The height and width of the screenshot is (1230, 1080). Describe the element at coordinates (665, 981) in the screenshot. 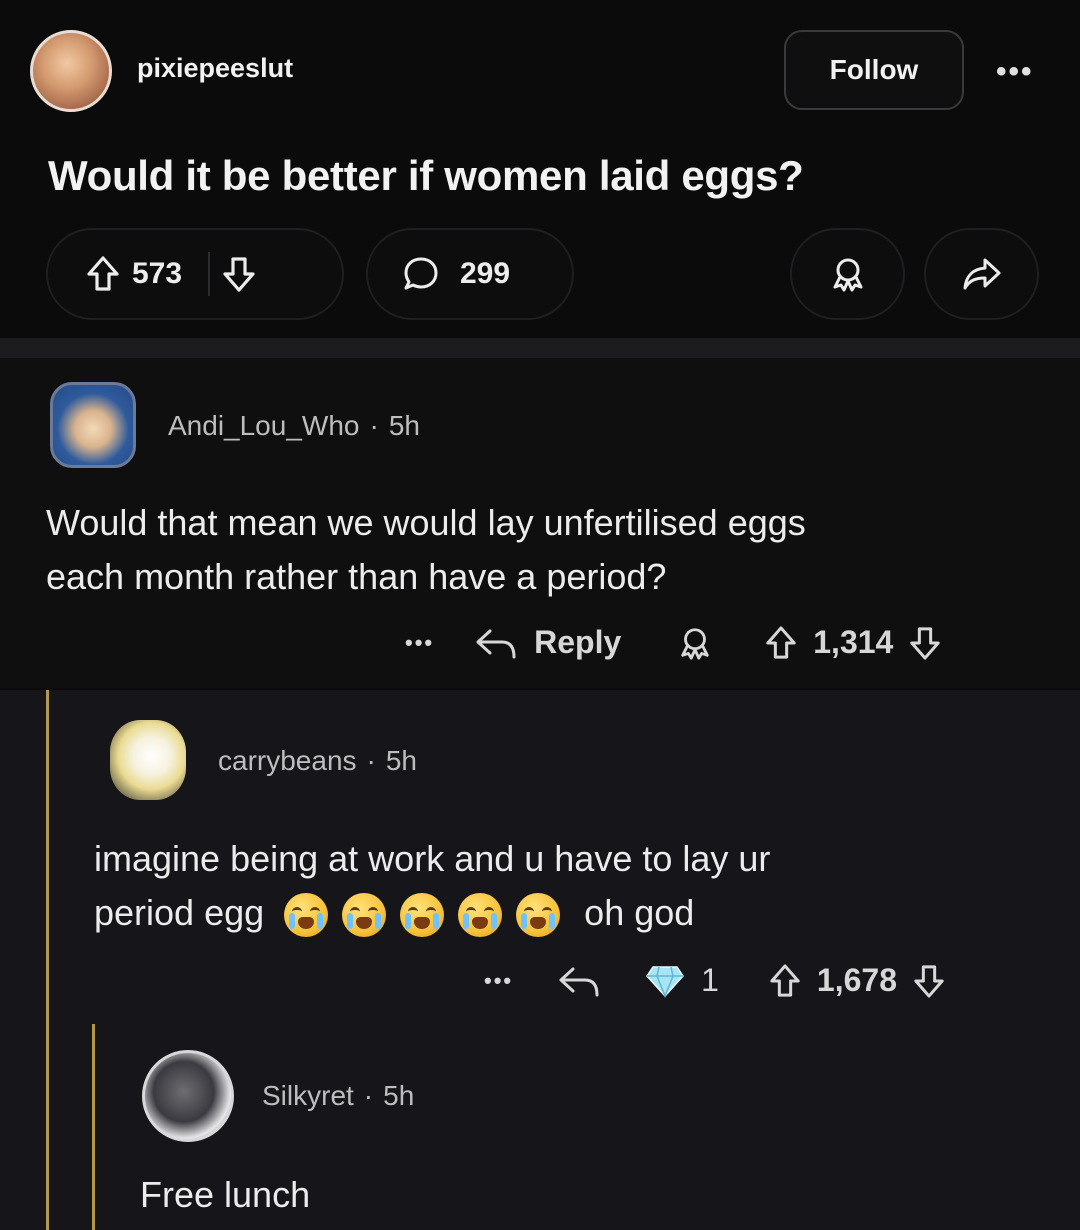

I see `diamond-award-icon` at that location.